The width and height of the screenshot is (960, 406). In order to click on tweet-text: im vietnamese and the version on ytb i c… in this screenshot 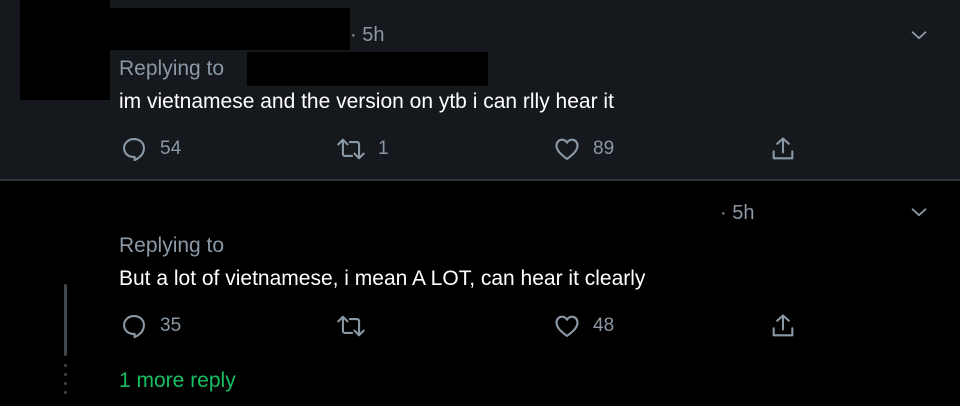, I will do `click(366, 101)`.